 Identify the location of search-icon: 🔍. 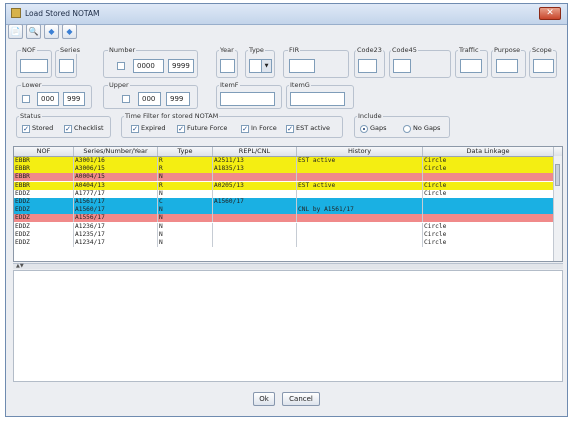
(33, 31).